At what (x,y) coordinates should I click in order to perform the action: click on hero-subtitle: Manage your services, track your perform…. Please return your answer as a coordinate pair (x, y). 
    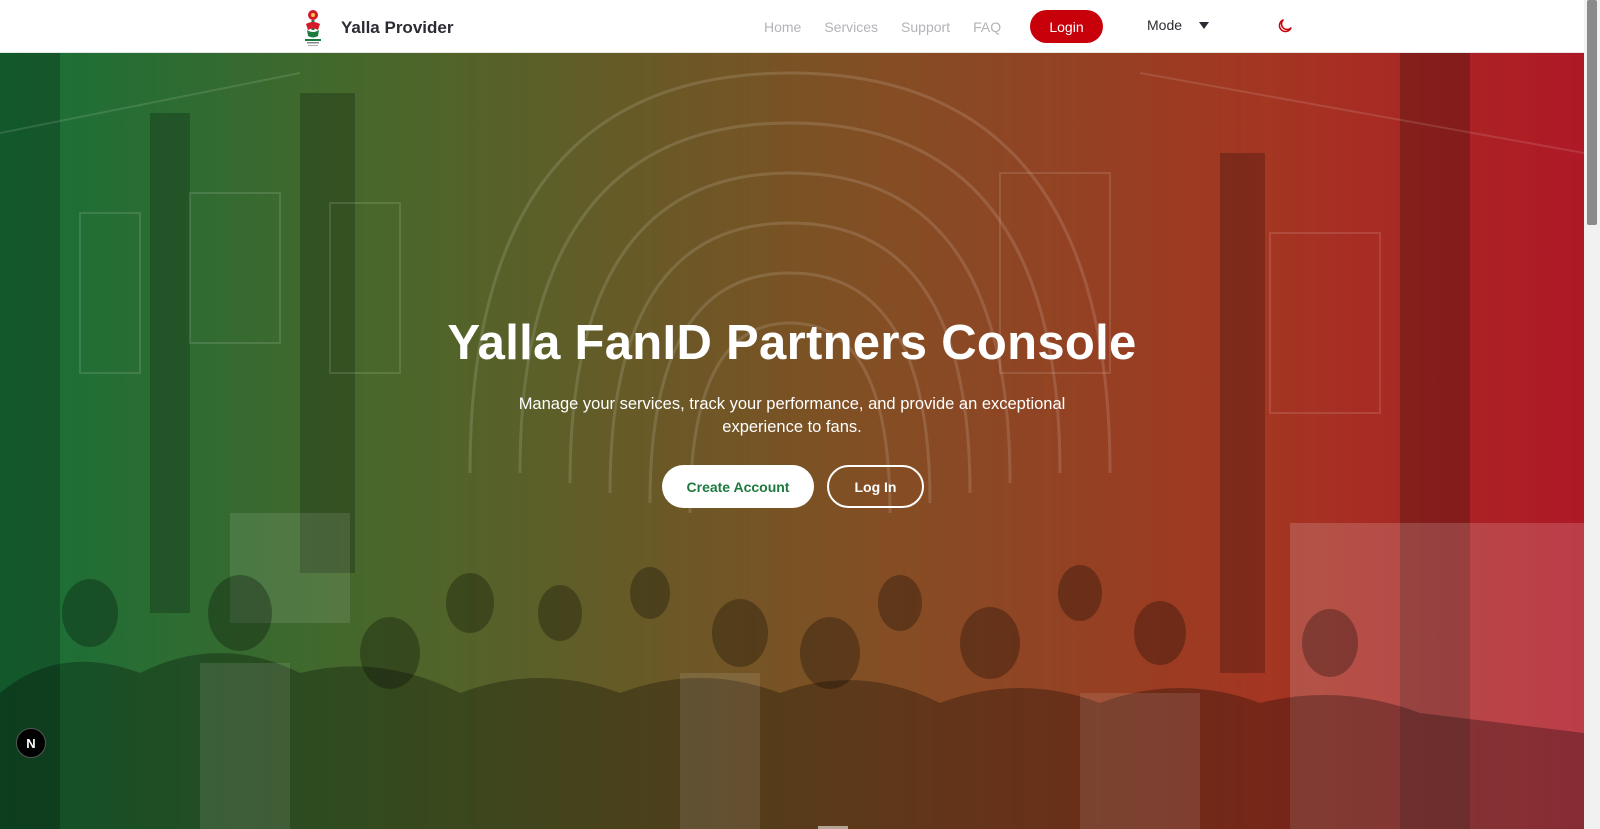
    Looking at the image, I should click on (792, 415).